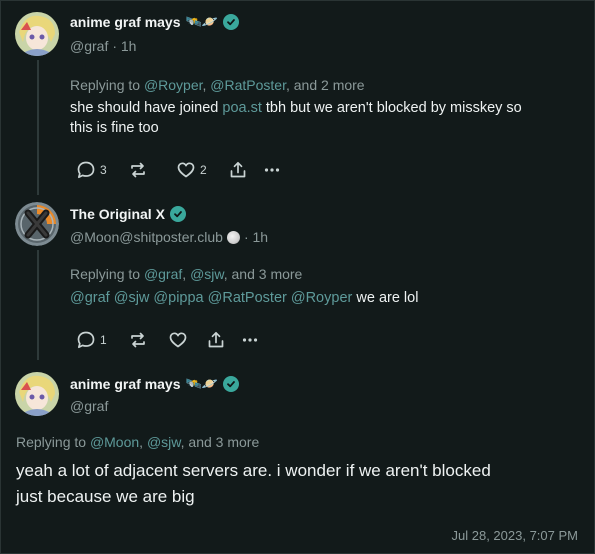  I want to click on post-actions: 1, so click(168, 340).